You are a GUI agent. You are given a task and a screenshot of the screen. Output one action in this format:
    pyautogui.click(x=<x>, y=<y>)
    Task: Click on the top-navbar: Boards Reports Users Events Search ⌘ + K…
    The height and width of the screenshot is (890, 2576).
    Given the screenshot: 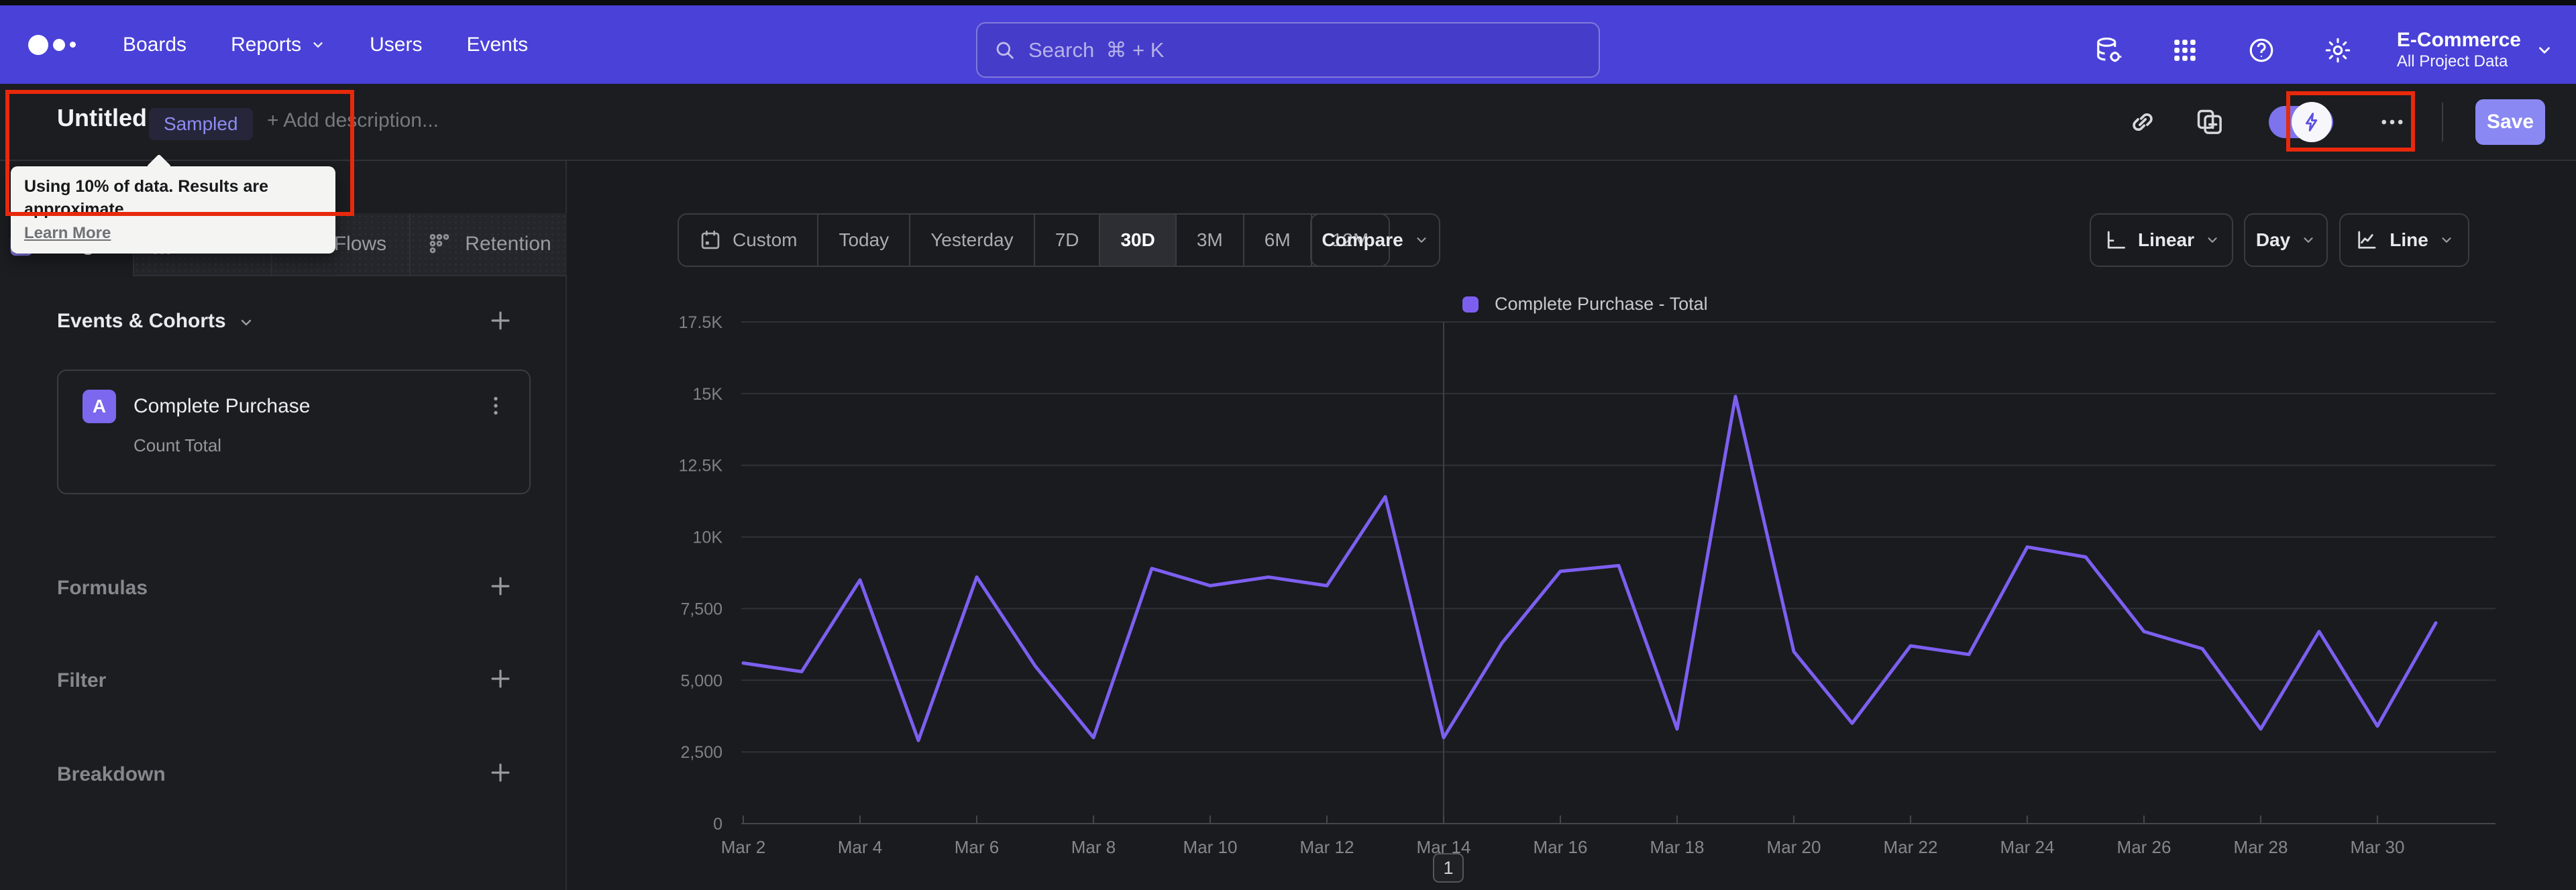 What is the action you would take?
    pyautogui.click(x=1288, y=44)
    